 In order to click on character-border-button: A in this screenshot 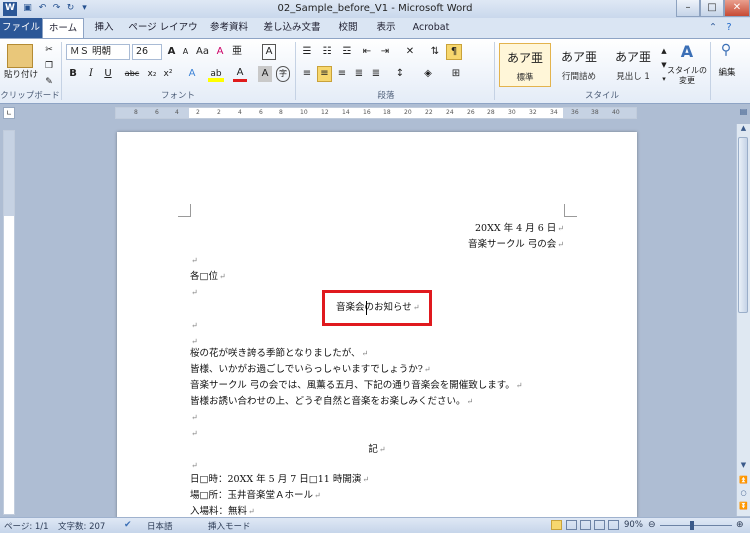, I will do `click(269, 52)`.